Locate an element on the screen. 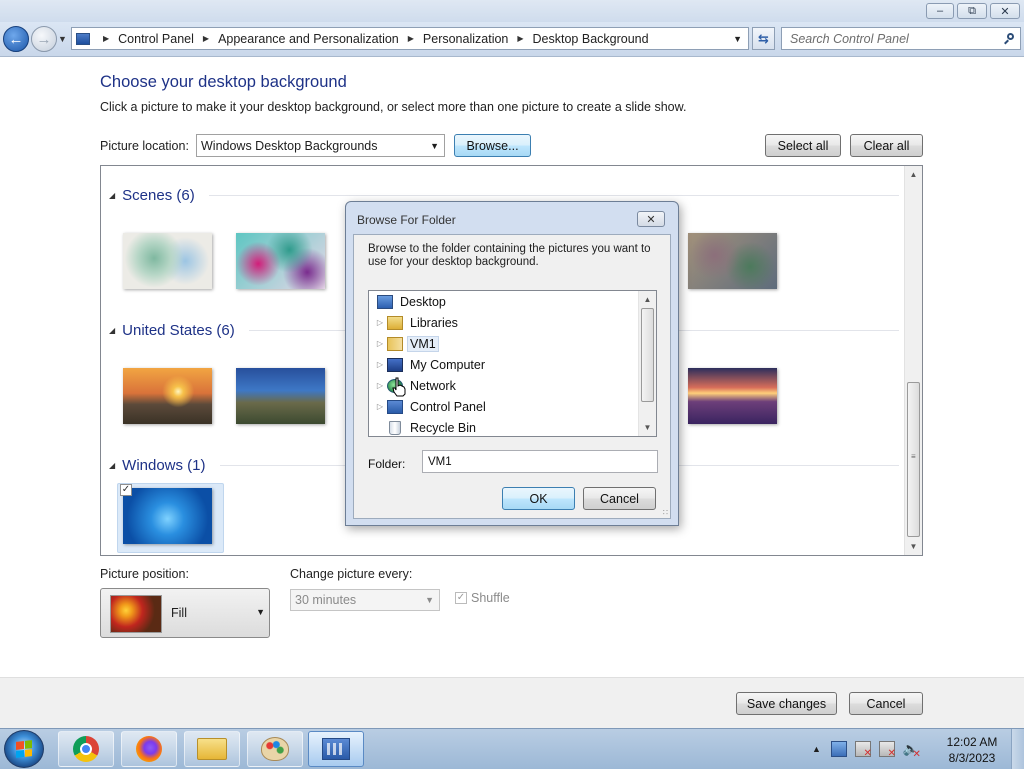  refresh-button: ⇆ is located at coordinates (763, 38).